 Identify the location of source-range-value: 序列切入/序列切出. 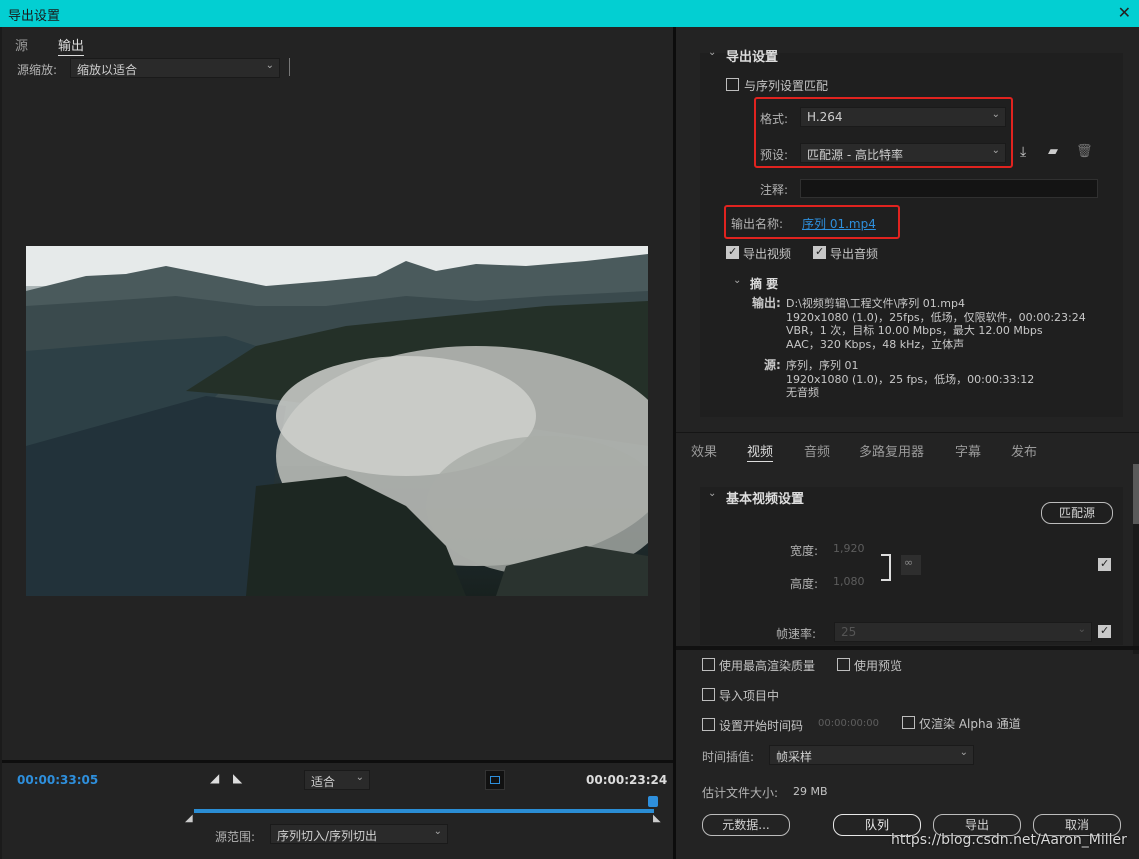
(327, 836).